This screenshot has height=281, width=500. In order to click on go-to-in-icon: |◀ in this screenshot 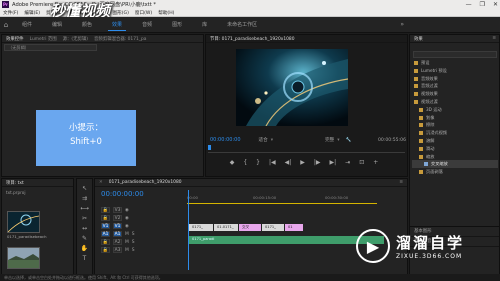, I will do `click(272, 162)`.